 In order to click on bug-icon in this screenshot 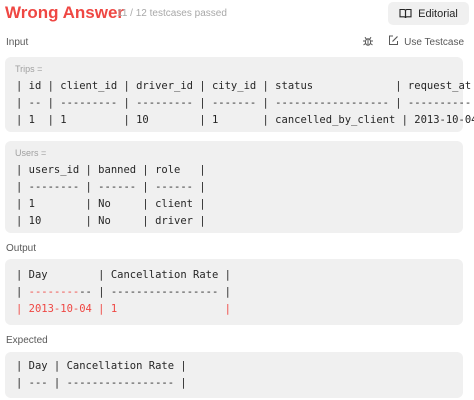, I will do `click(368, 42)`.